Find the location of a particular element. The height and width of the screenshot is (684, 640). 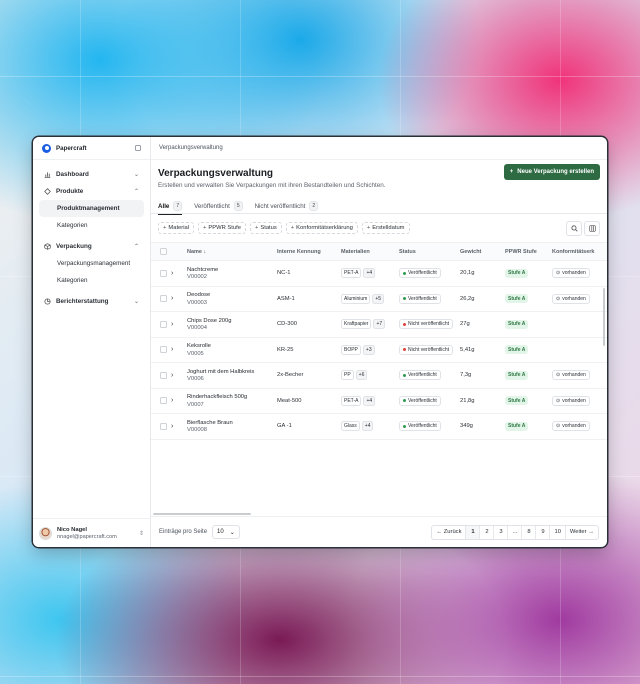

ppwr-badge: Stufe A is located at coordinates (517, 426).